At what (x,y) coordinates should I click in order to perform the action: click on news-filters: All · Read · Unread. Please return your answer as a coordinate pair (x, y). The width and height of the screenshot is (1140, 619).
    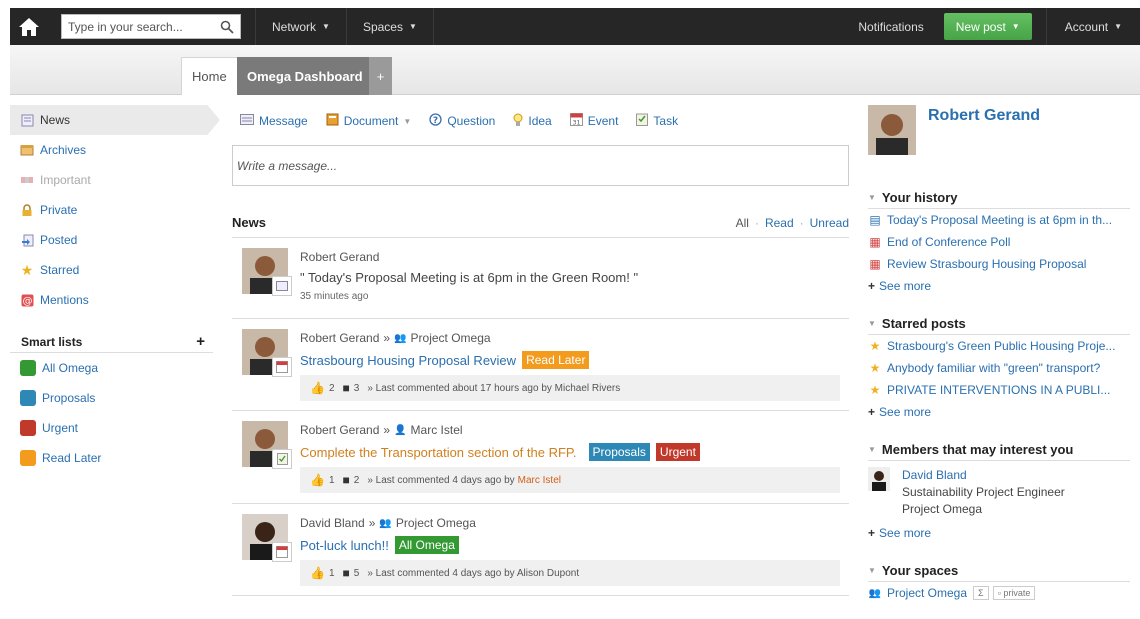
    Looking at the image, I should click on (792, 223).